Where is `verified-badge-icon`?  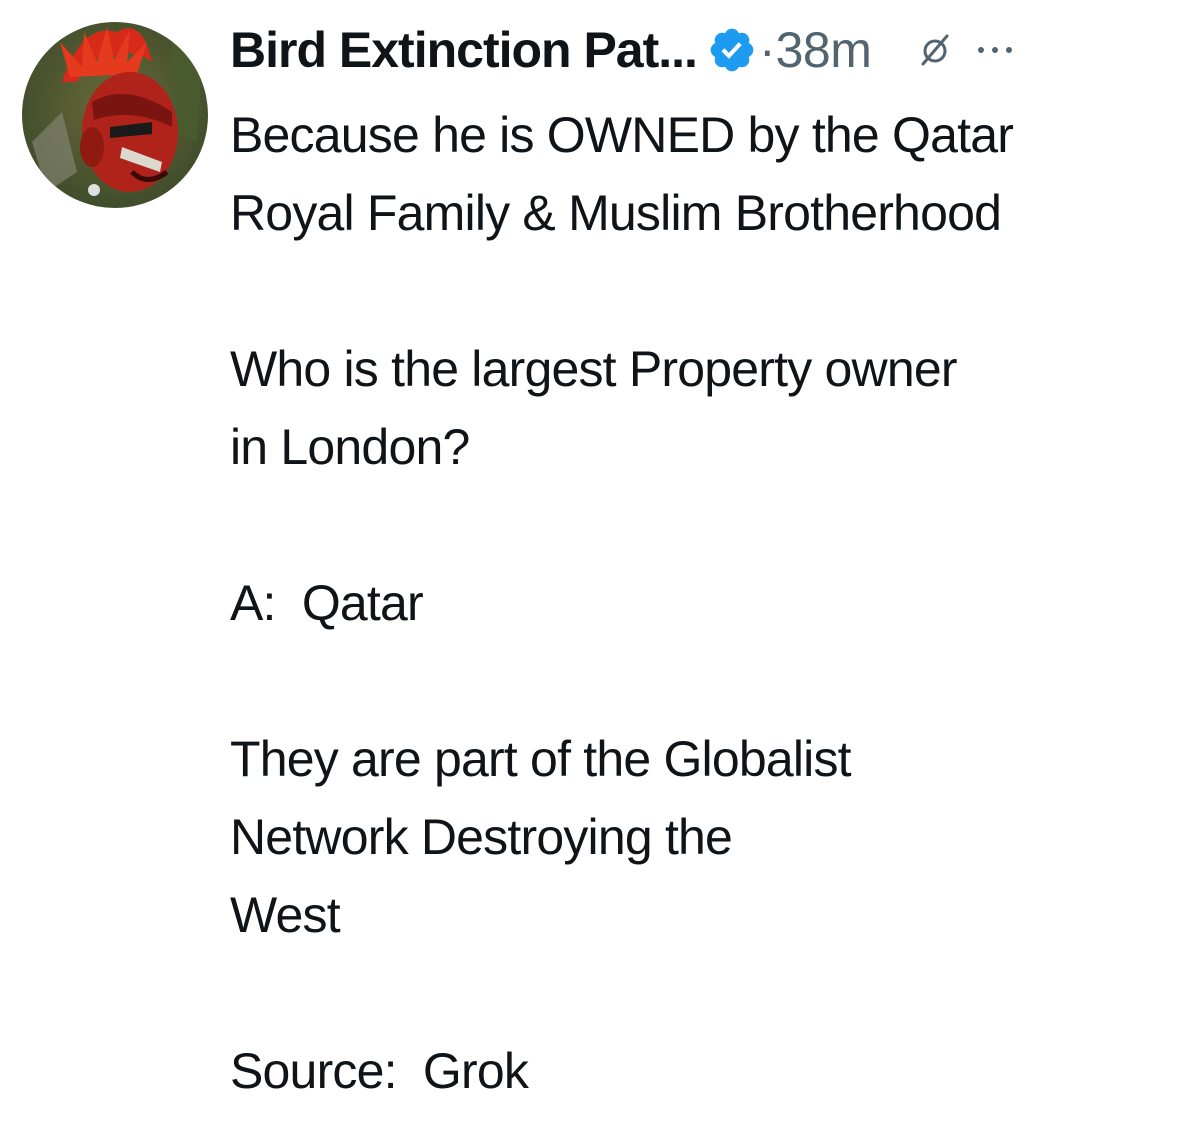 verified-badge-icon is located at coordinates (732, 50).